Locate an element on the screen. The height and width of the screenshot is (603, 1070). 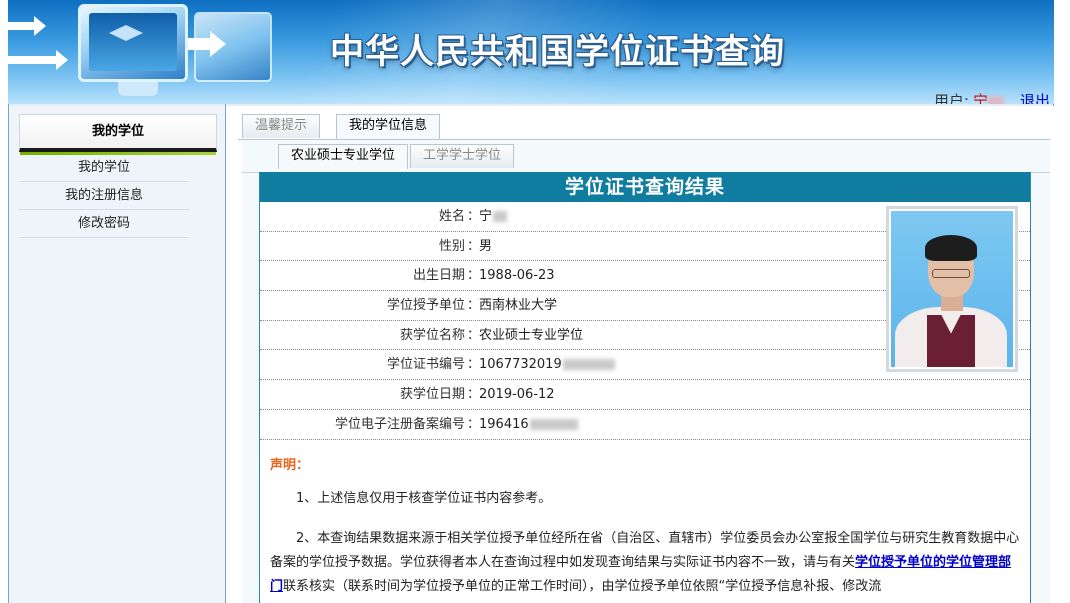
field-value-institution: 西南林业大学 is located at coordinates (518, 306).